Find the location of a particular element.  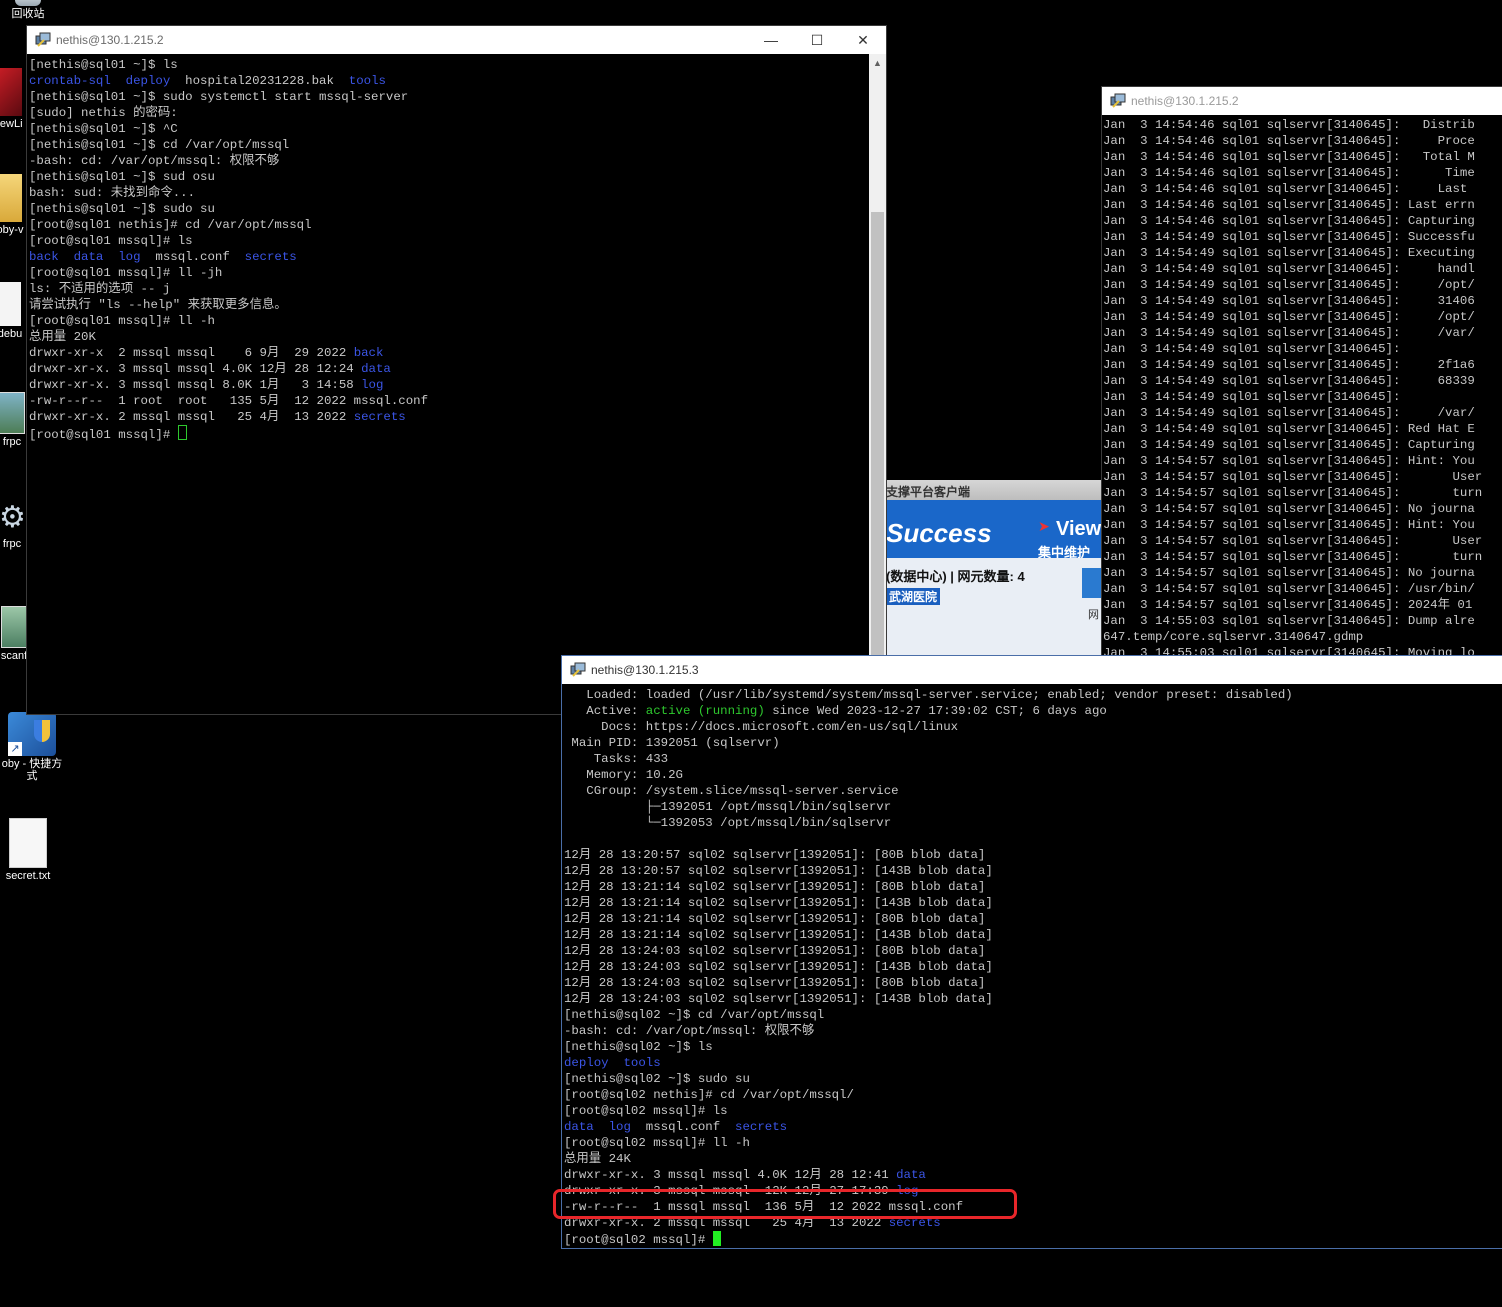

terminal-line: [nethis@sql02 ~]$ sudo su is located at coordinates (1033, 1079).